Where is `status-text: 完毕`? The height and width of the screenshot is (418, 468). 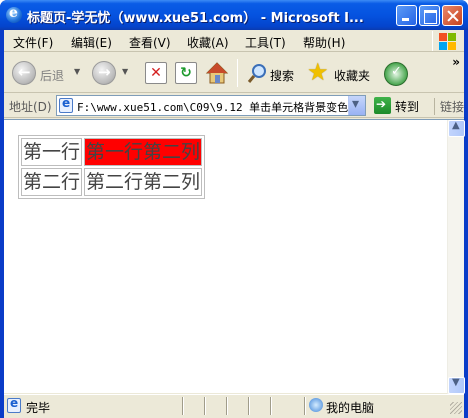 status-text: 完毕 is located at coordinates (38, 408).